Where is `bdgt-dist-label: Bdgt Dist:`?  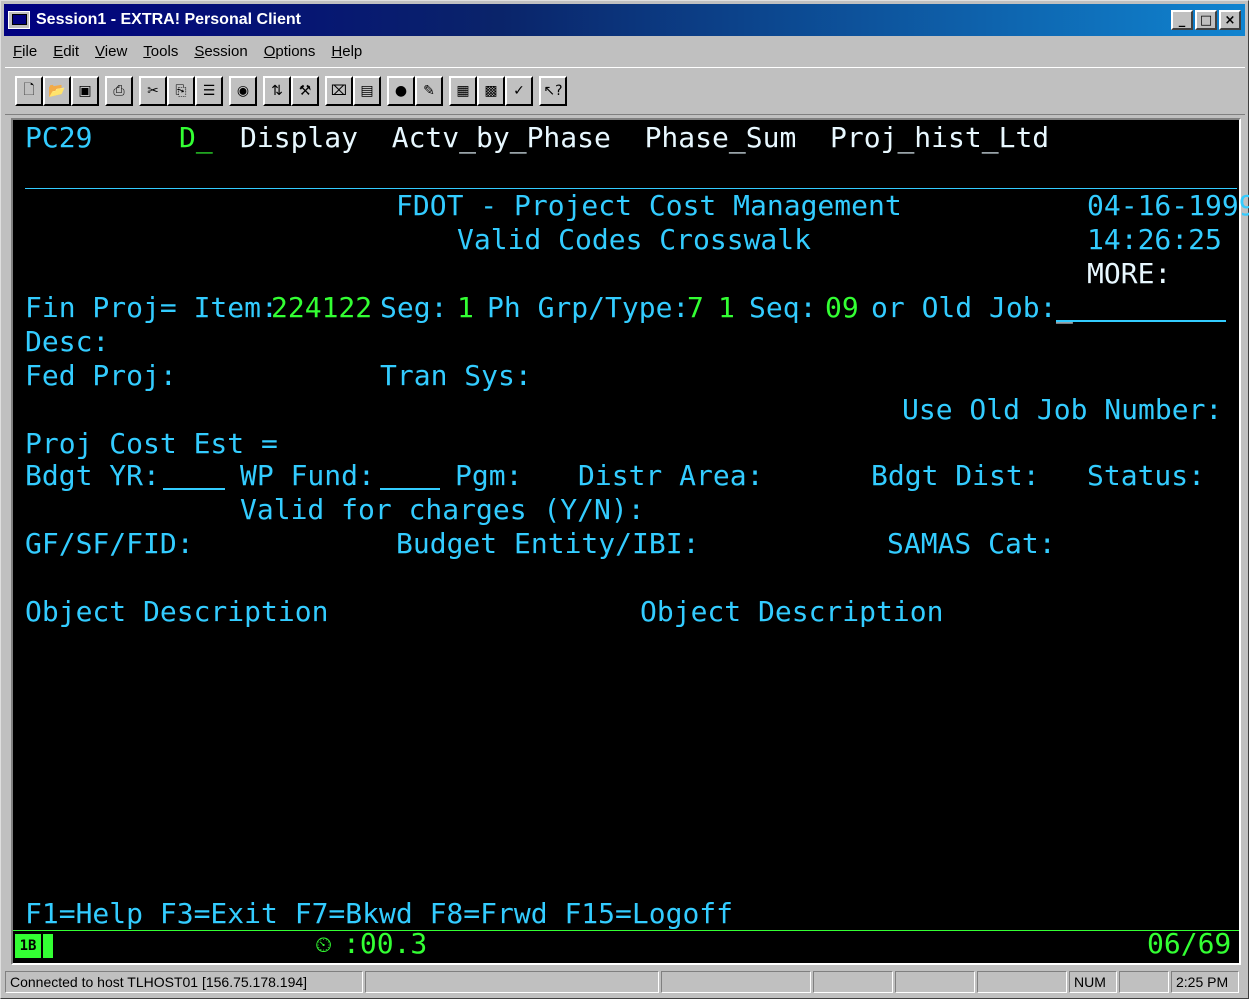
bdgt-dist-label: Bdgt Dist: is located at coordinates (955, 475).